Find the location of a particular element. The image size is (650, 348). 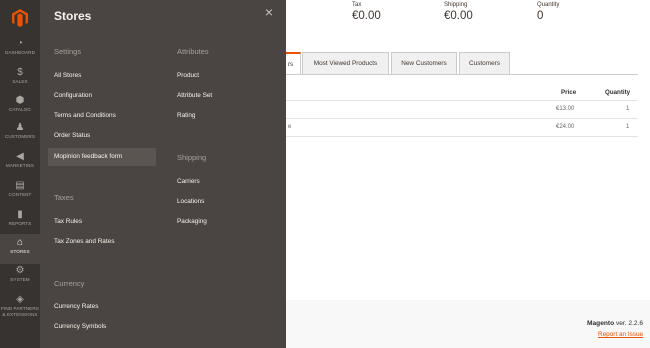

close-icon: × is located at coordinates (269, 12).